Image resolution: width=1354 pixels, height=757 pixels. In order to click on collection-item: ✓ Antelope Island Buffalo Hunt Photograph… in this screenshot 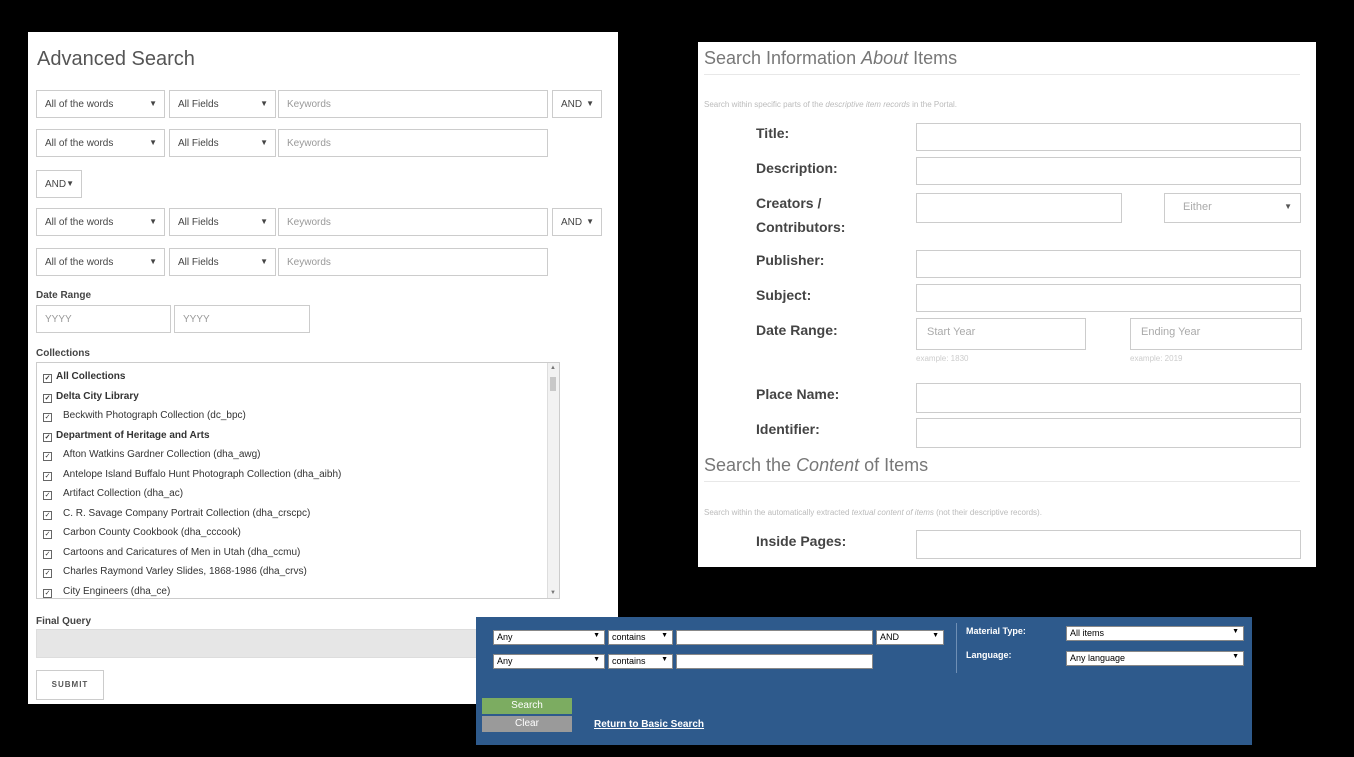, I will do `click(192, 475)`.